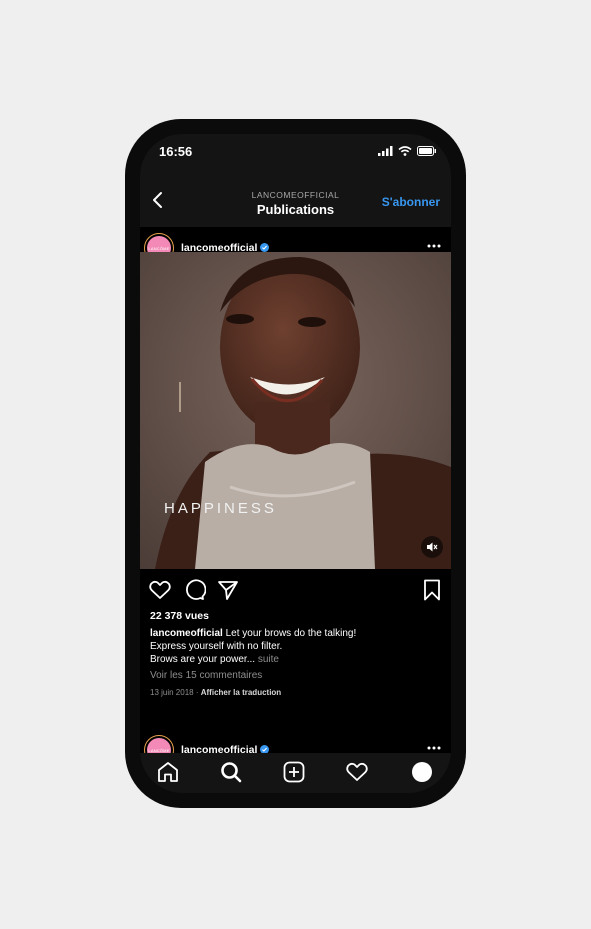 Image resolution: width=591 pixels, height=929 pixels. I want to click on verified-badge-icon, so click(265, 247).